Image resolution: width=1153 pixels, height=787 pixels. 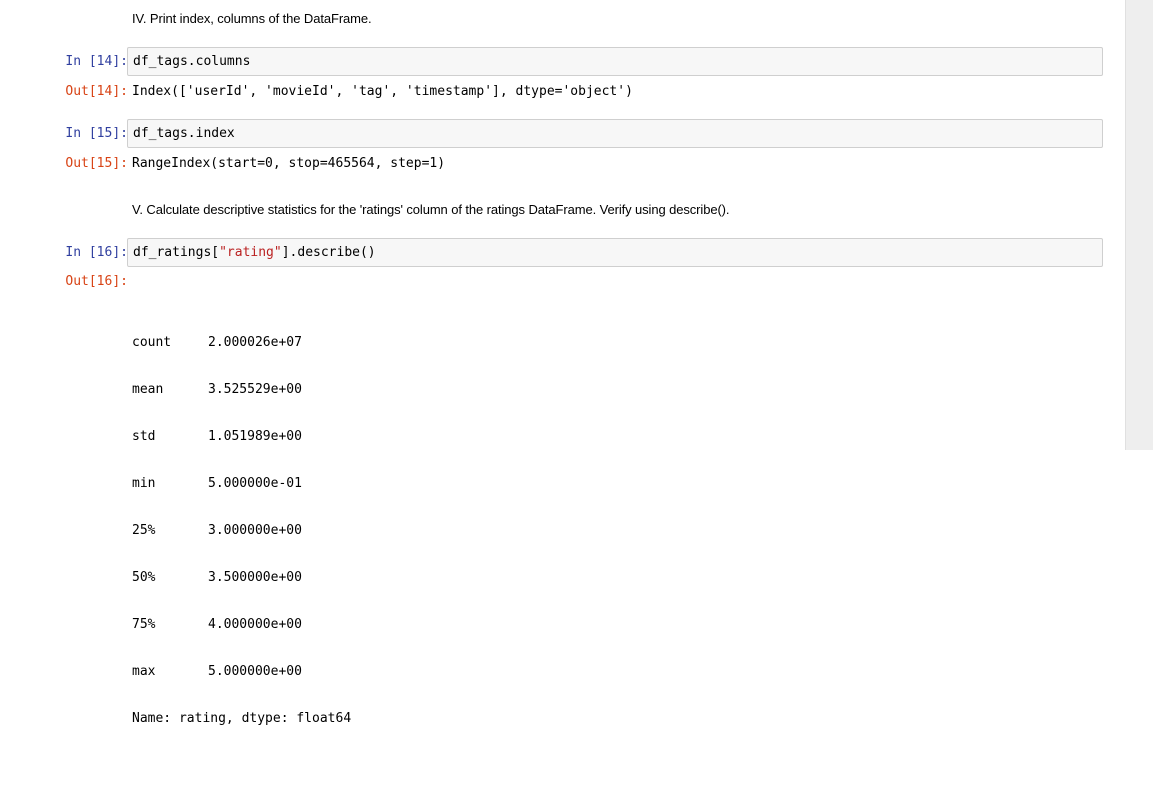 What do you see at coordinates (615, 133) in the screenshot?
I see `code-cell-15: df_tags.index` at bounding box center [615, 133].